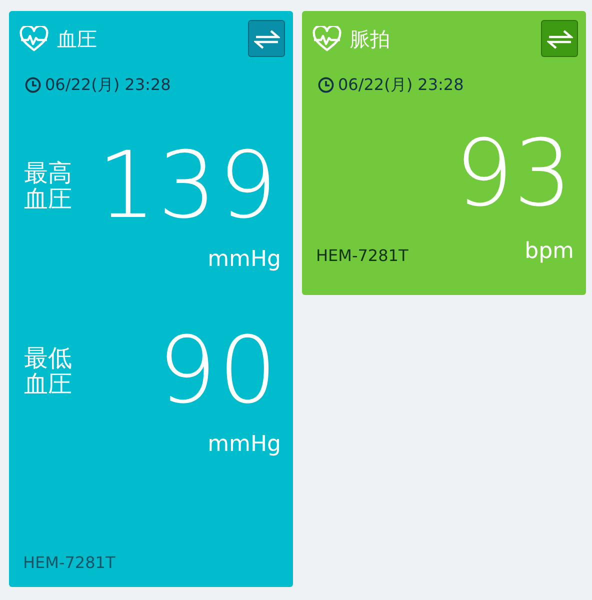  What do you see at coordinates (218, 371) in the screenshot?
I see `reading-value: 90` at bounding box center [218, 371].